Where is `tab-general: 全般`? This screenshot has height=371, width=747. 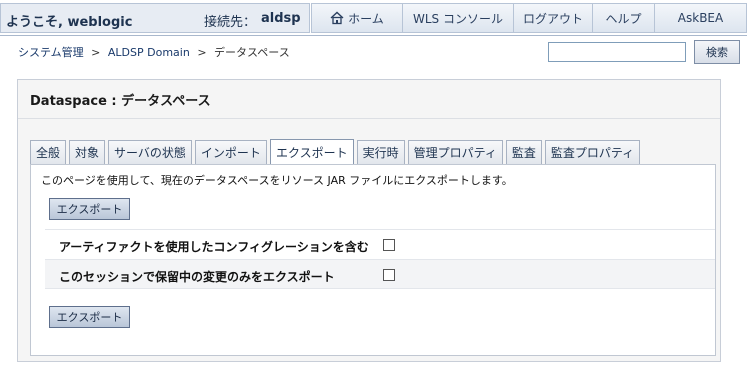 tab-general: 全般 is located at coordinates (48, 152).